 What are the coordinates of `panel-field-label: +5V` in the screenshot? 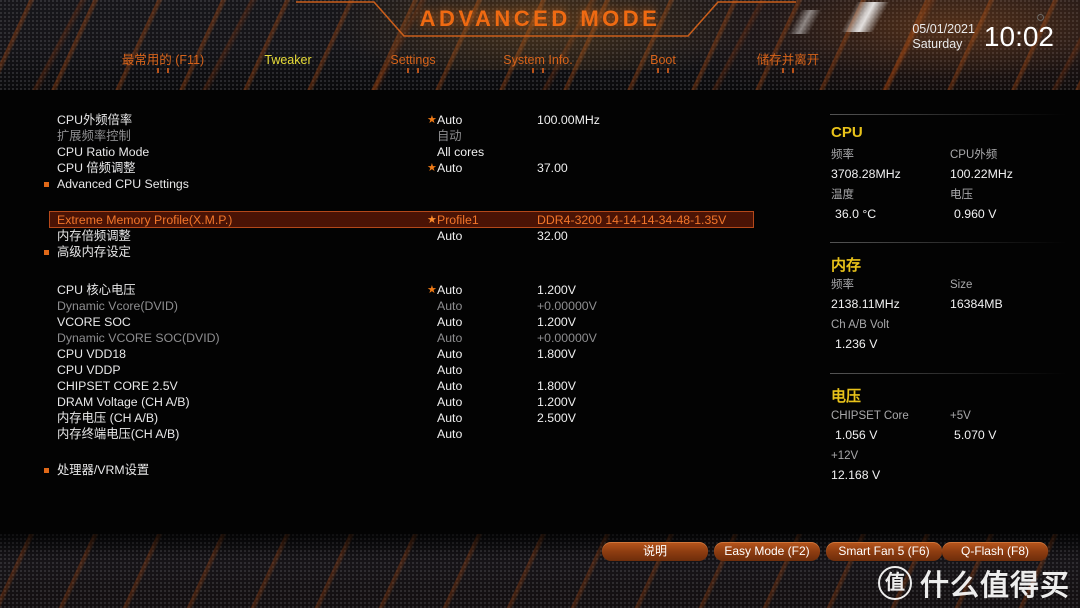 It's located at (960, 416).